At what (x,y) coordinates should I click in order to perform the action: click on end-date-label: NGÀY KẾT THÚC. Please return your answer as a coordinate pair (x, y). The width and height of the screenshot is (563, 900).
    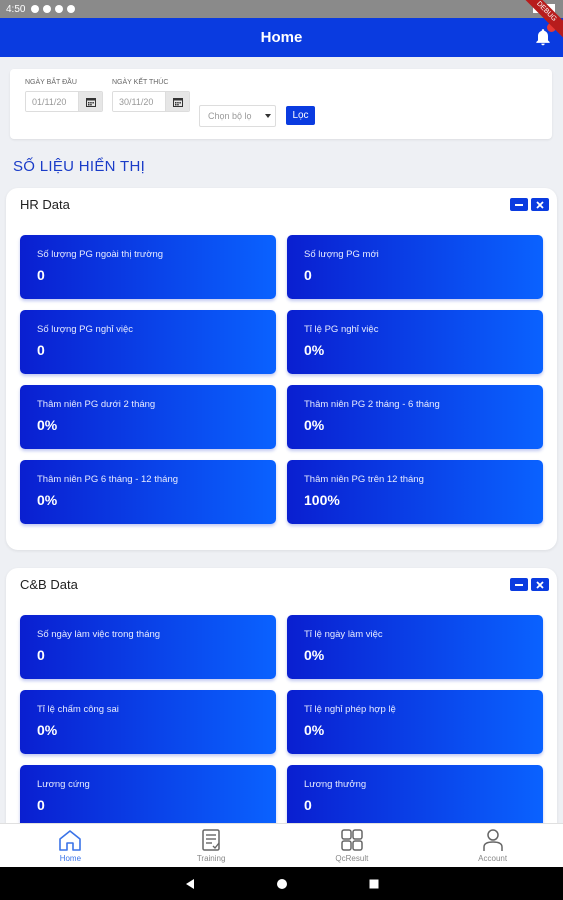
    Looking at the image, I should click on (140, 82).